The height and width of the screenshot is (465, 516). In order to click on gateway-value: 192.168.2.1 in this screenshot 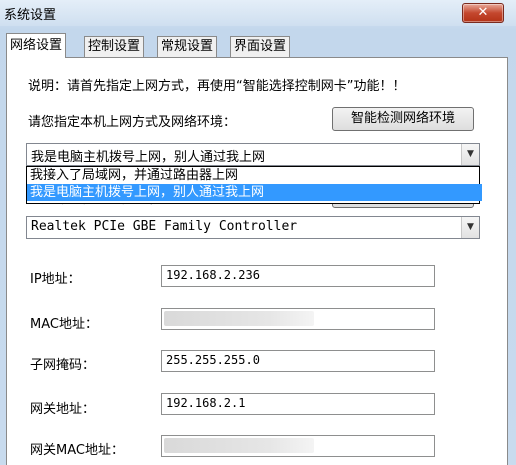, I will do `click(206, 403)`.